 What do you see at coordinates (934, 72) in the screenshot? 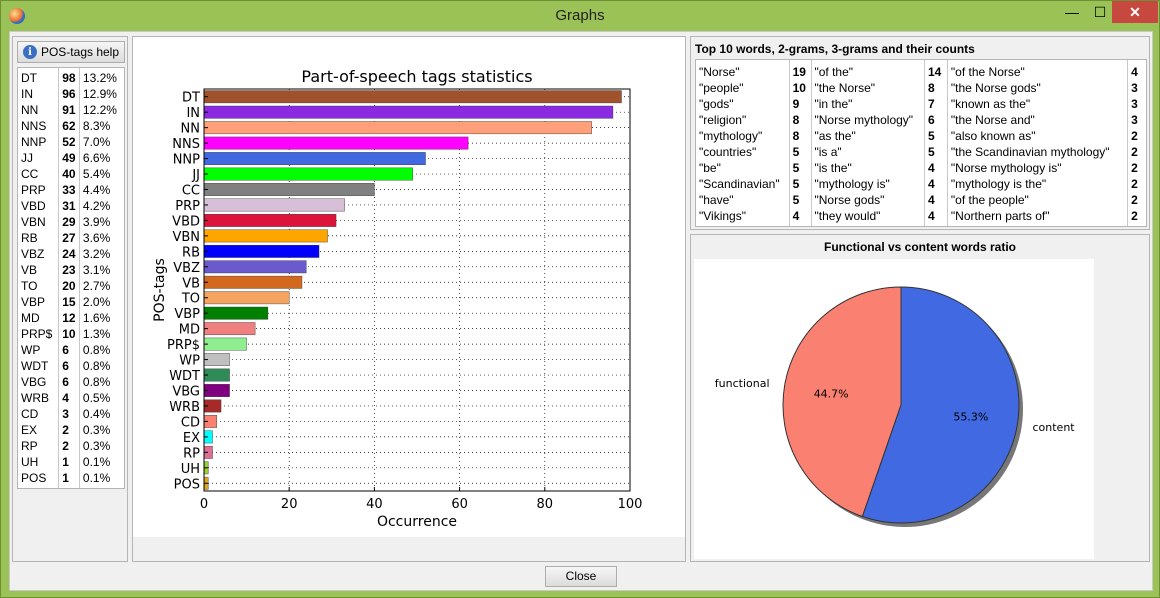
I see `bigram-count-cell: 14` at bounding box center [934, 72].